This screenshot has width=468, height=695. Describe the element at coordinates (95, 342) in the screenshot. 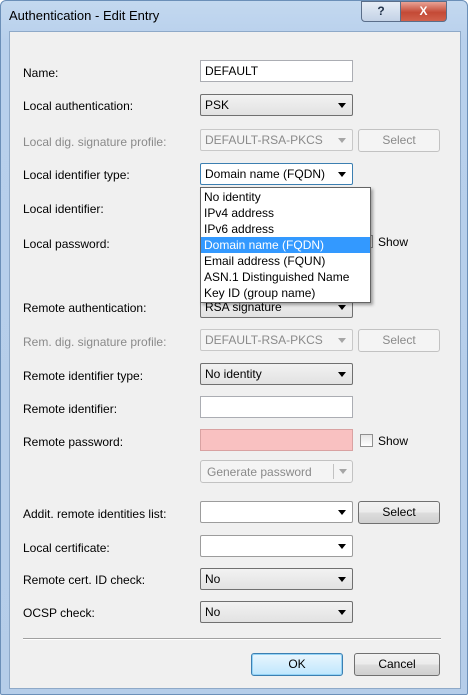

I see `rem-sig-profile-label: Rem. dig. signature profile:` at that location.